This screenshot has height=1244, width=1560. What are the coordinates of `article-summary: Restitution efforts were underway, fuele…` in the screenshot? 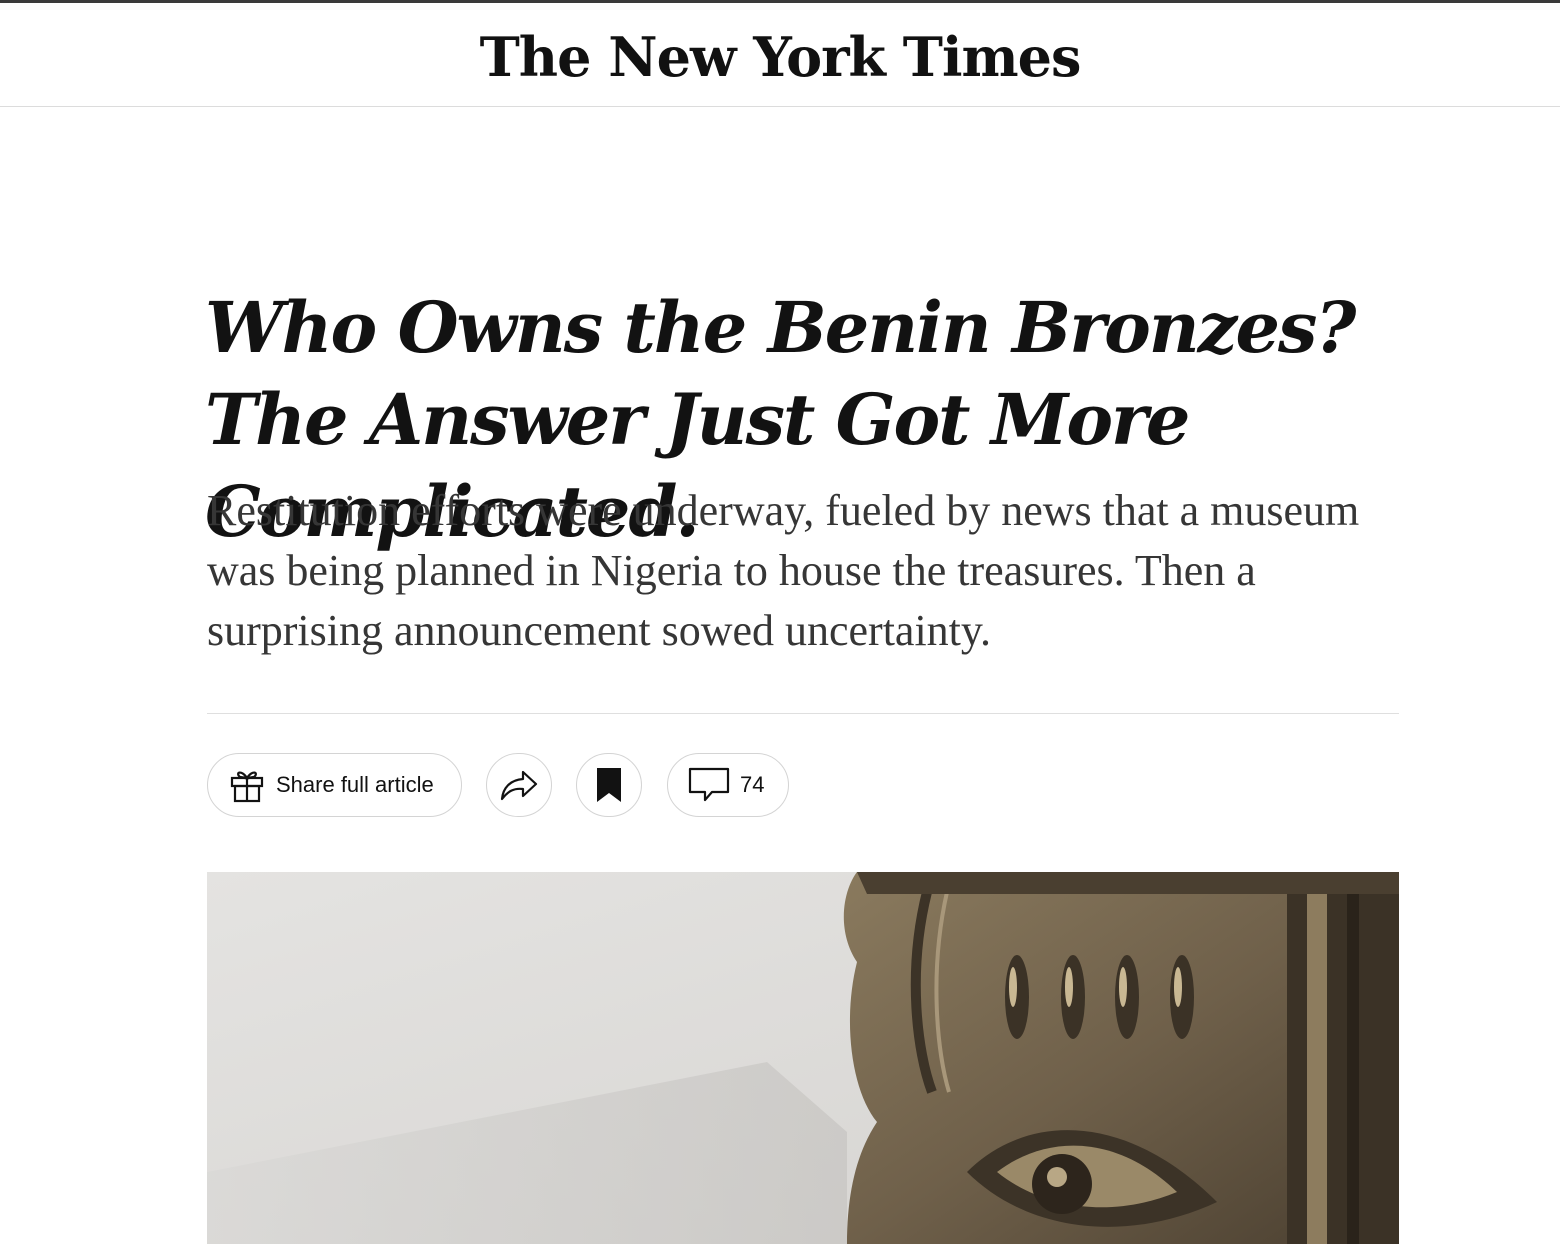 It's located at (783, 570).